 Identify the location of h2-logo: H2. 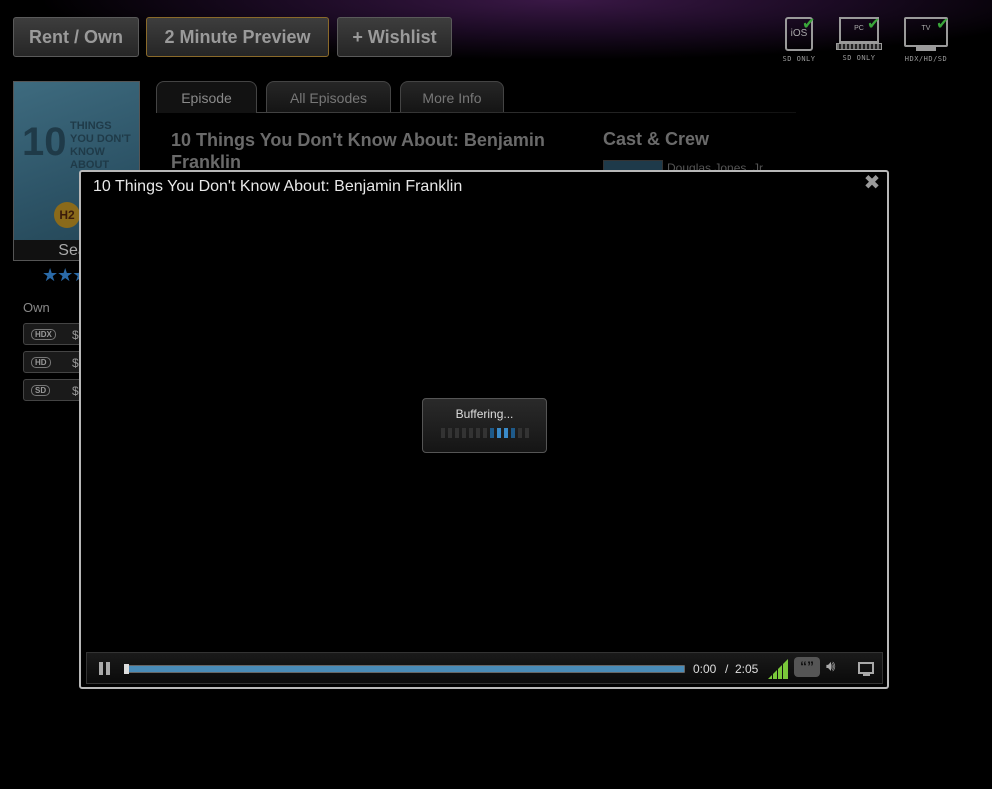
(67, 215).